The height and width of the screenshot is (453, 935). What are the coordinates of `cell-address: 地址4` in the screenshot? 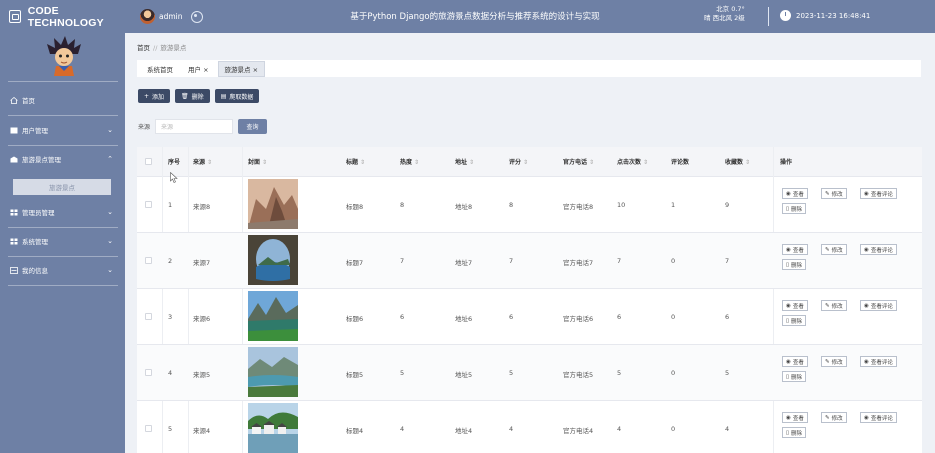 It's located at (464, 431).